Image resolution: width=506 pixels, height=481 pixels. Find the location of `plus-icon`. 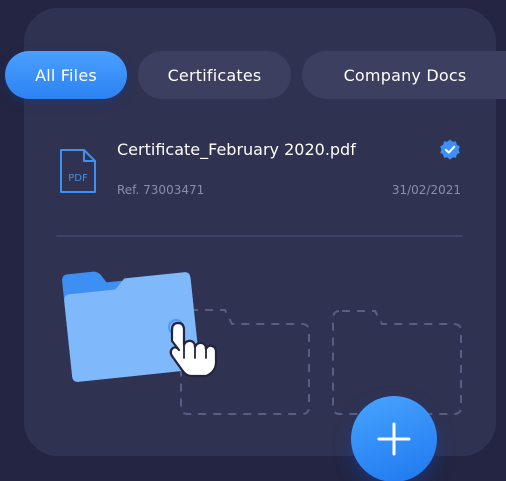

plus-icon is located at coordinates (394, 439).